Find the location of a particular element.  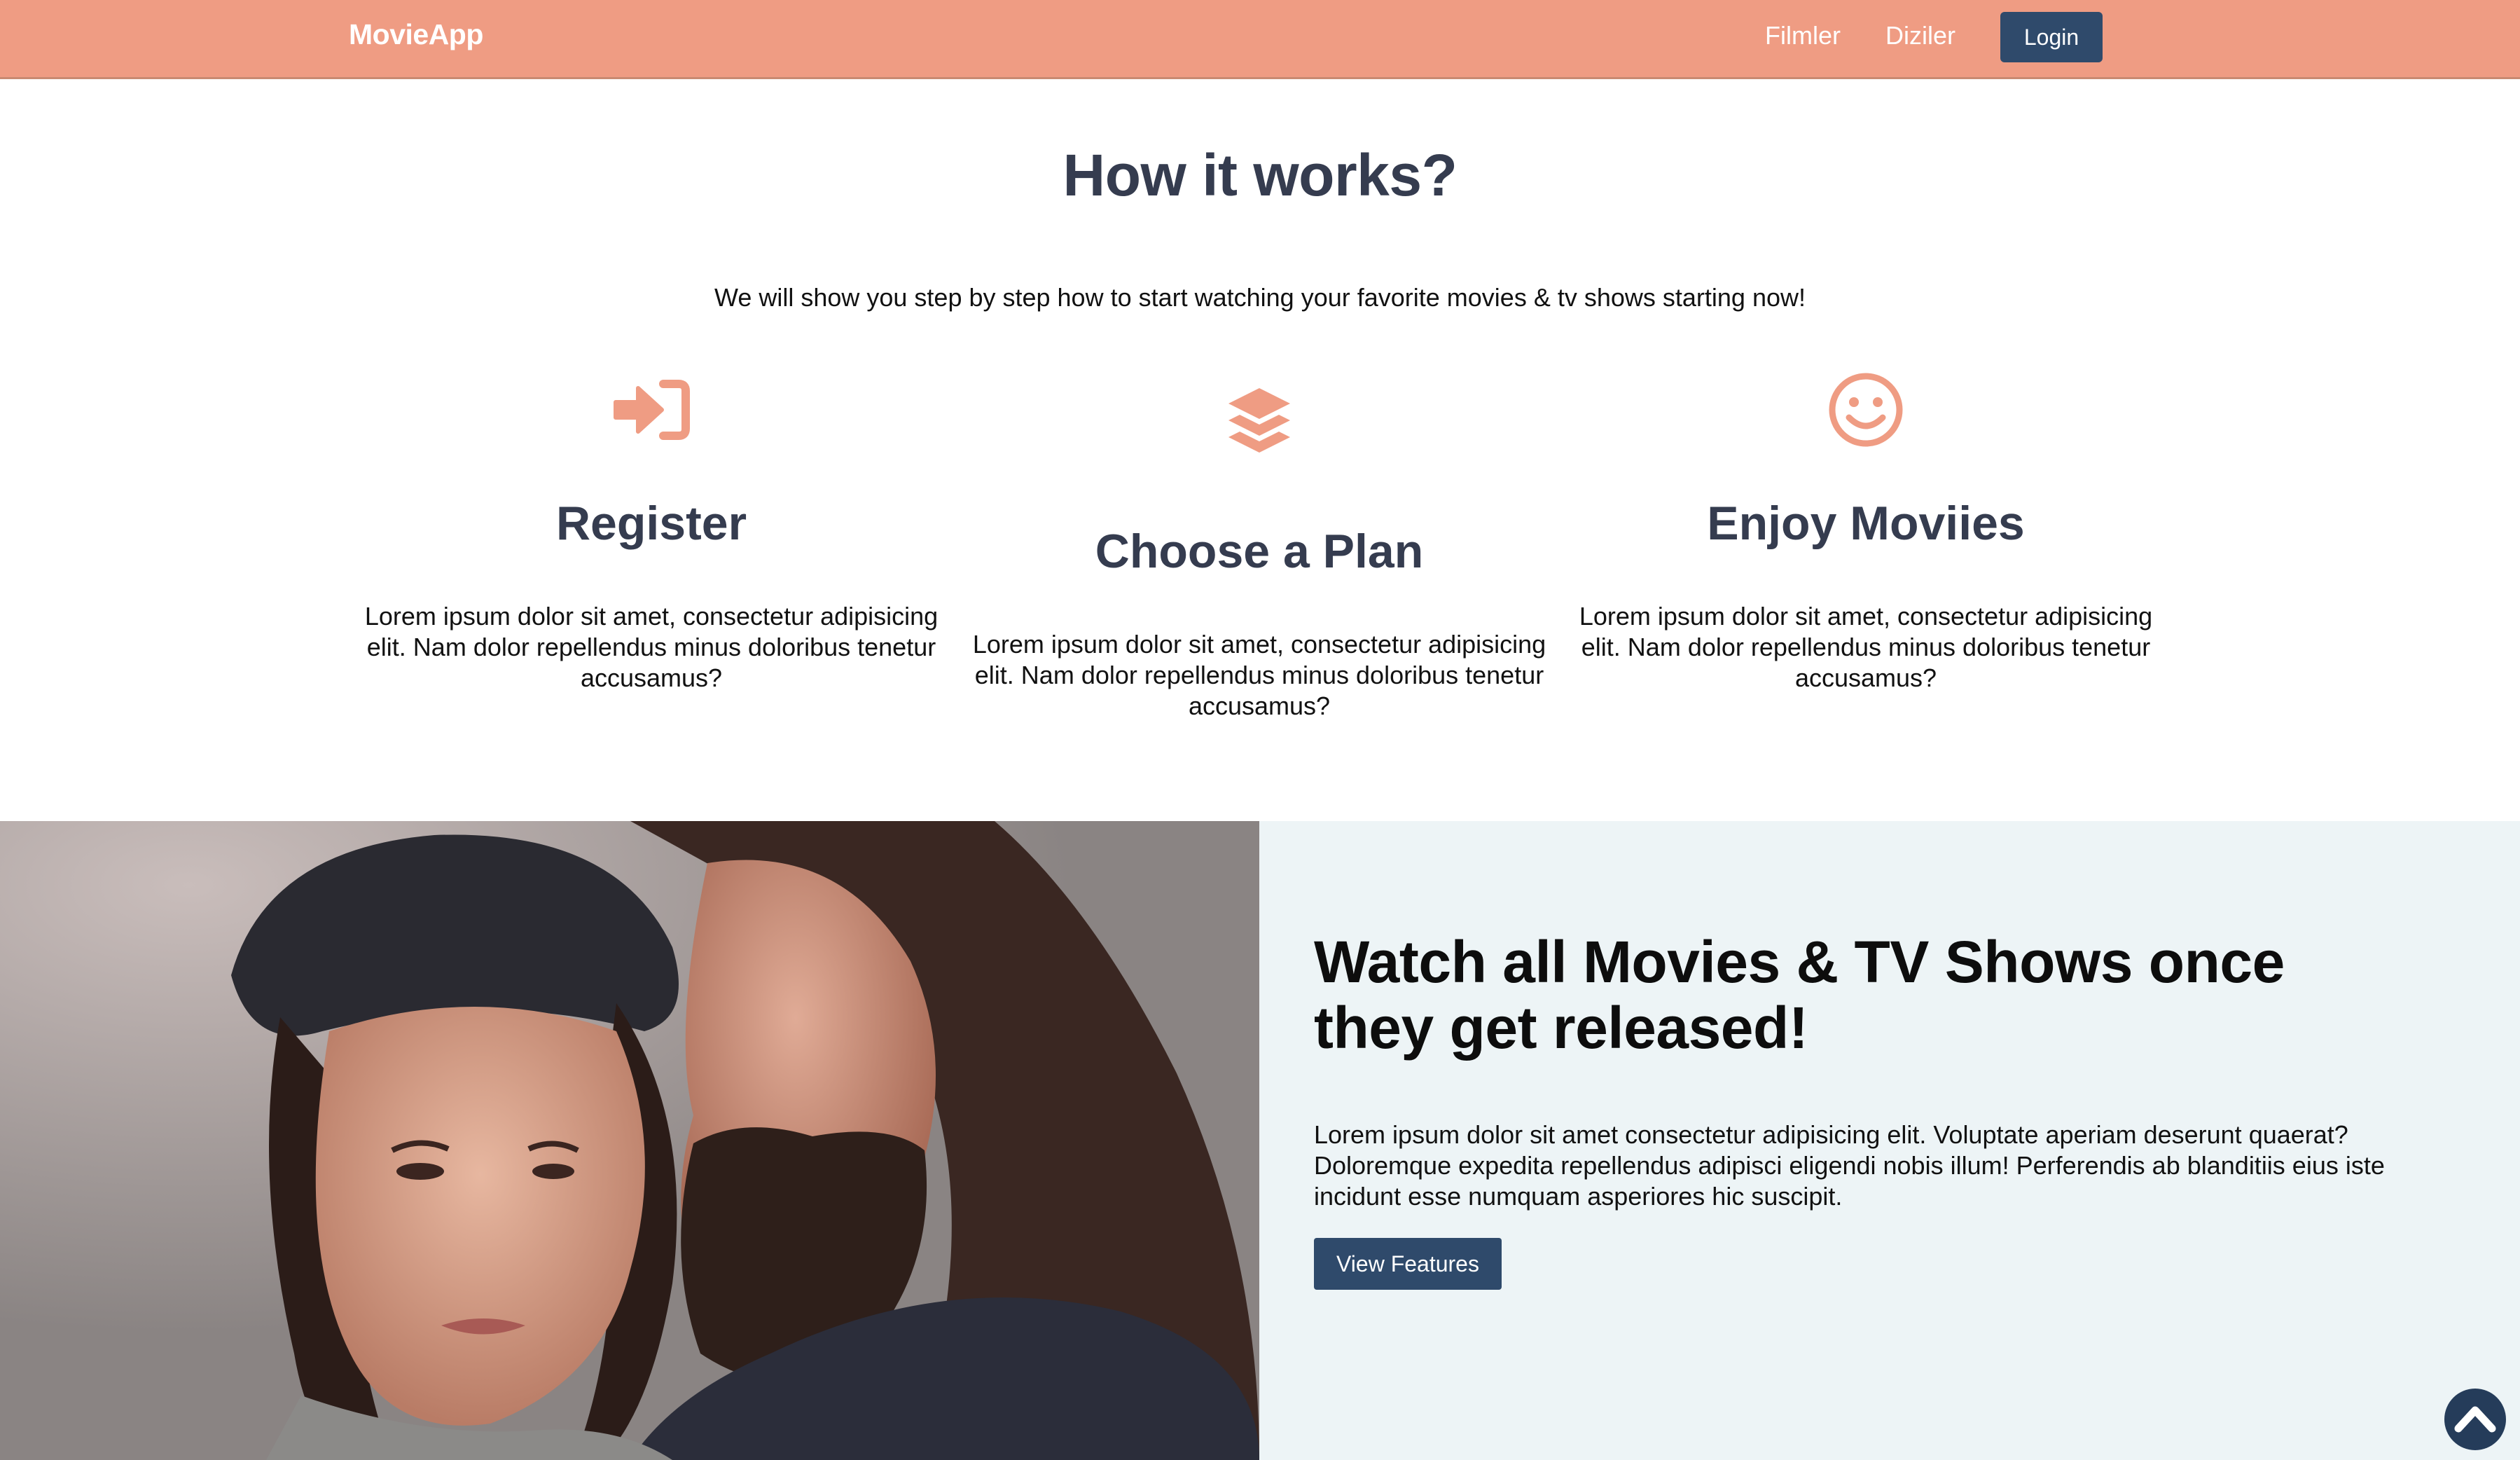

step-title: Enjoy Moviies is located at coordinates (1866, 523).